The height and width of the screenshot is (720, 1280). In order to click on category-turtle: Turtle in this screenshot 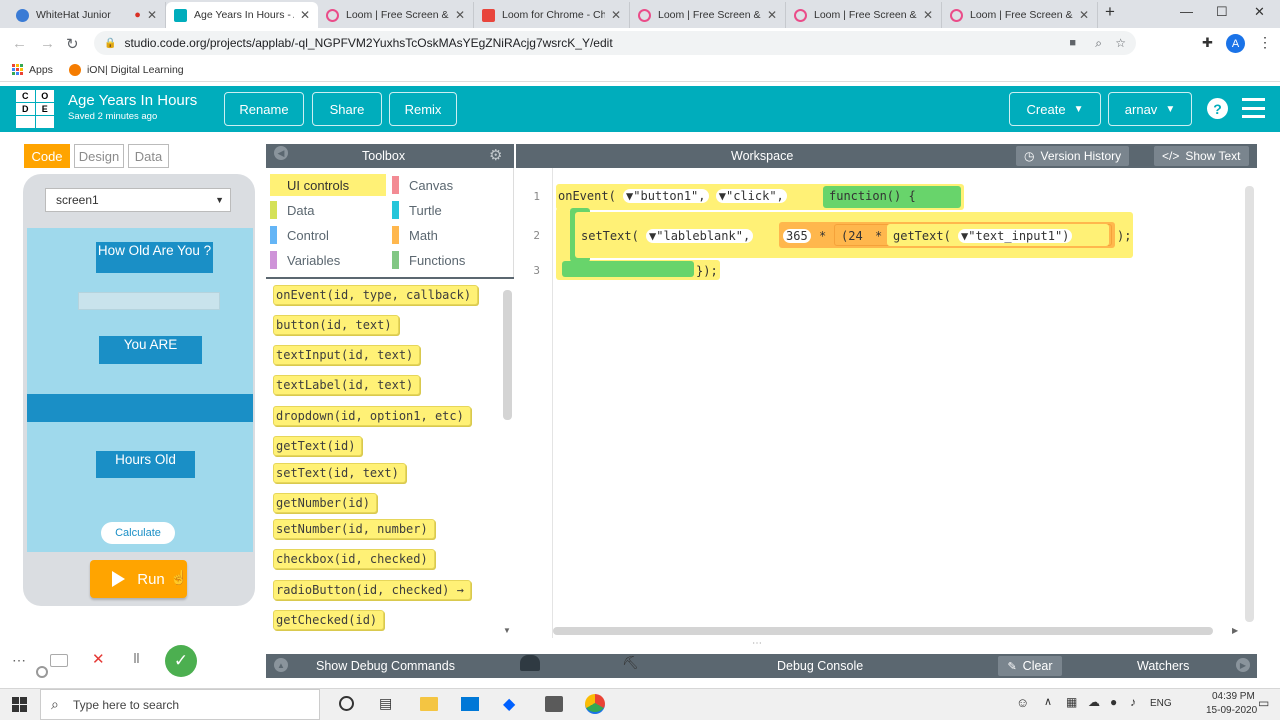, I will do `click(417, 210)`.